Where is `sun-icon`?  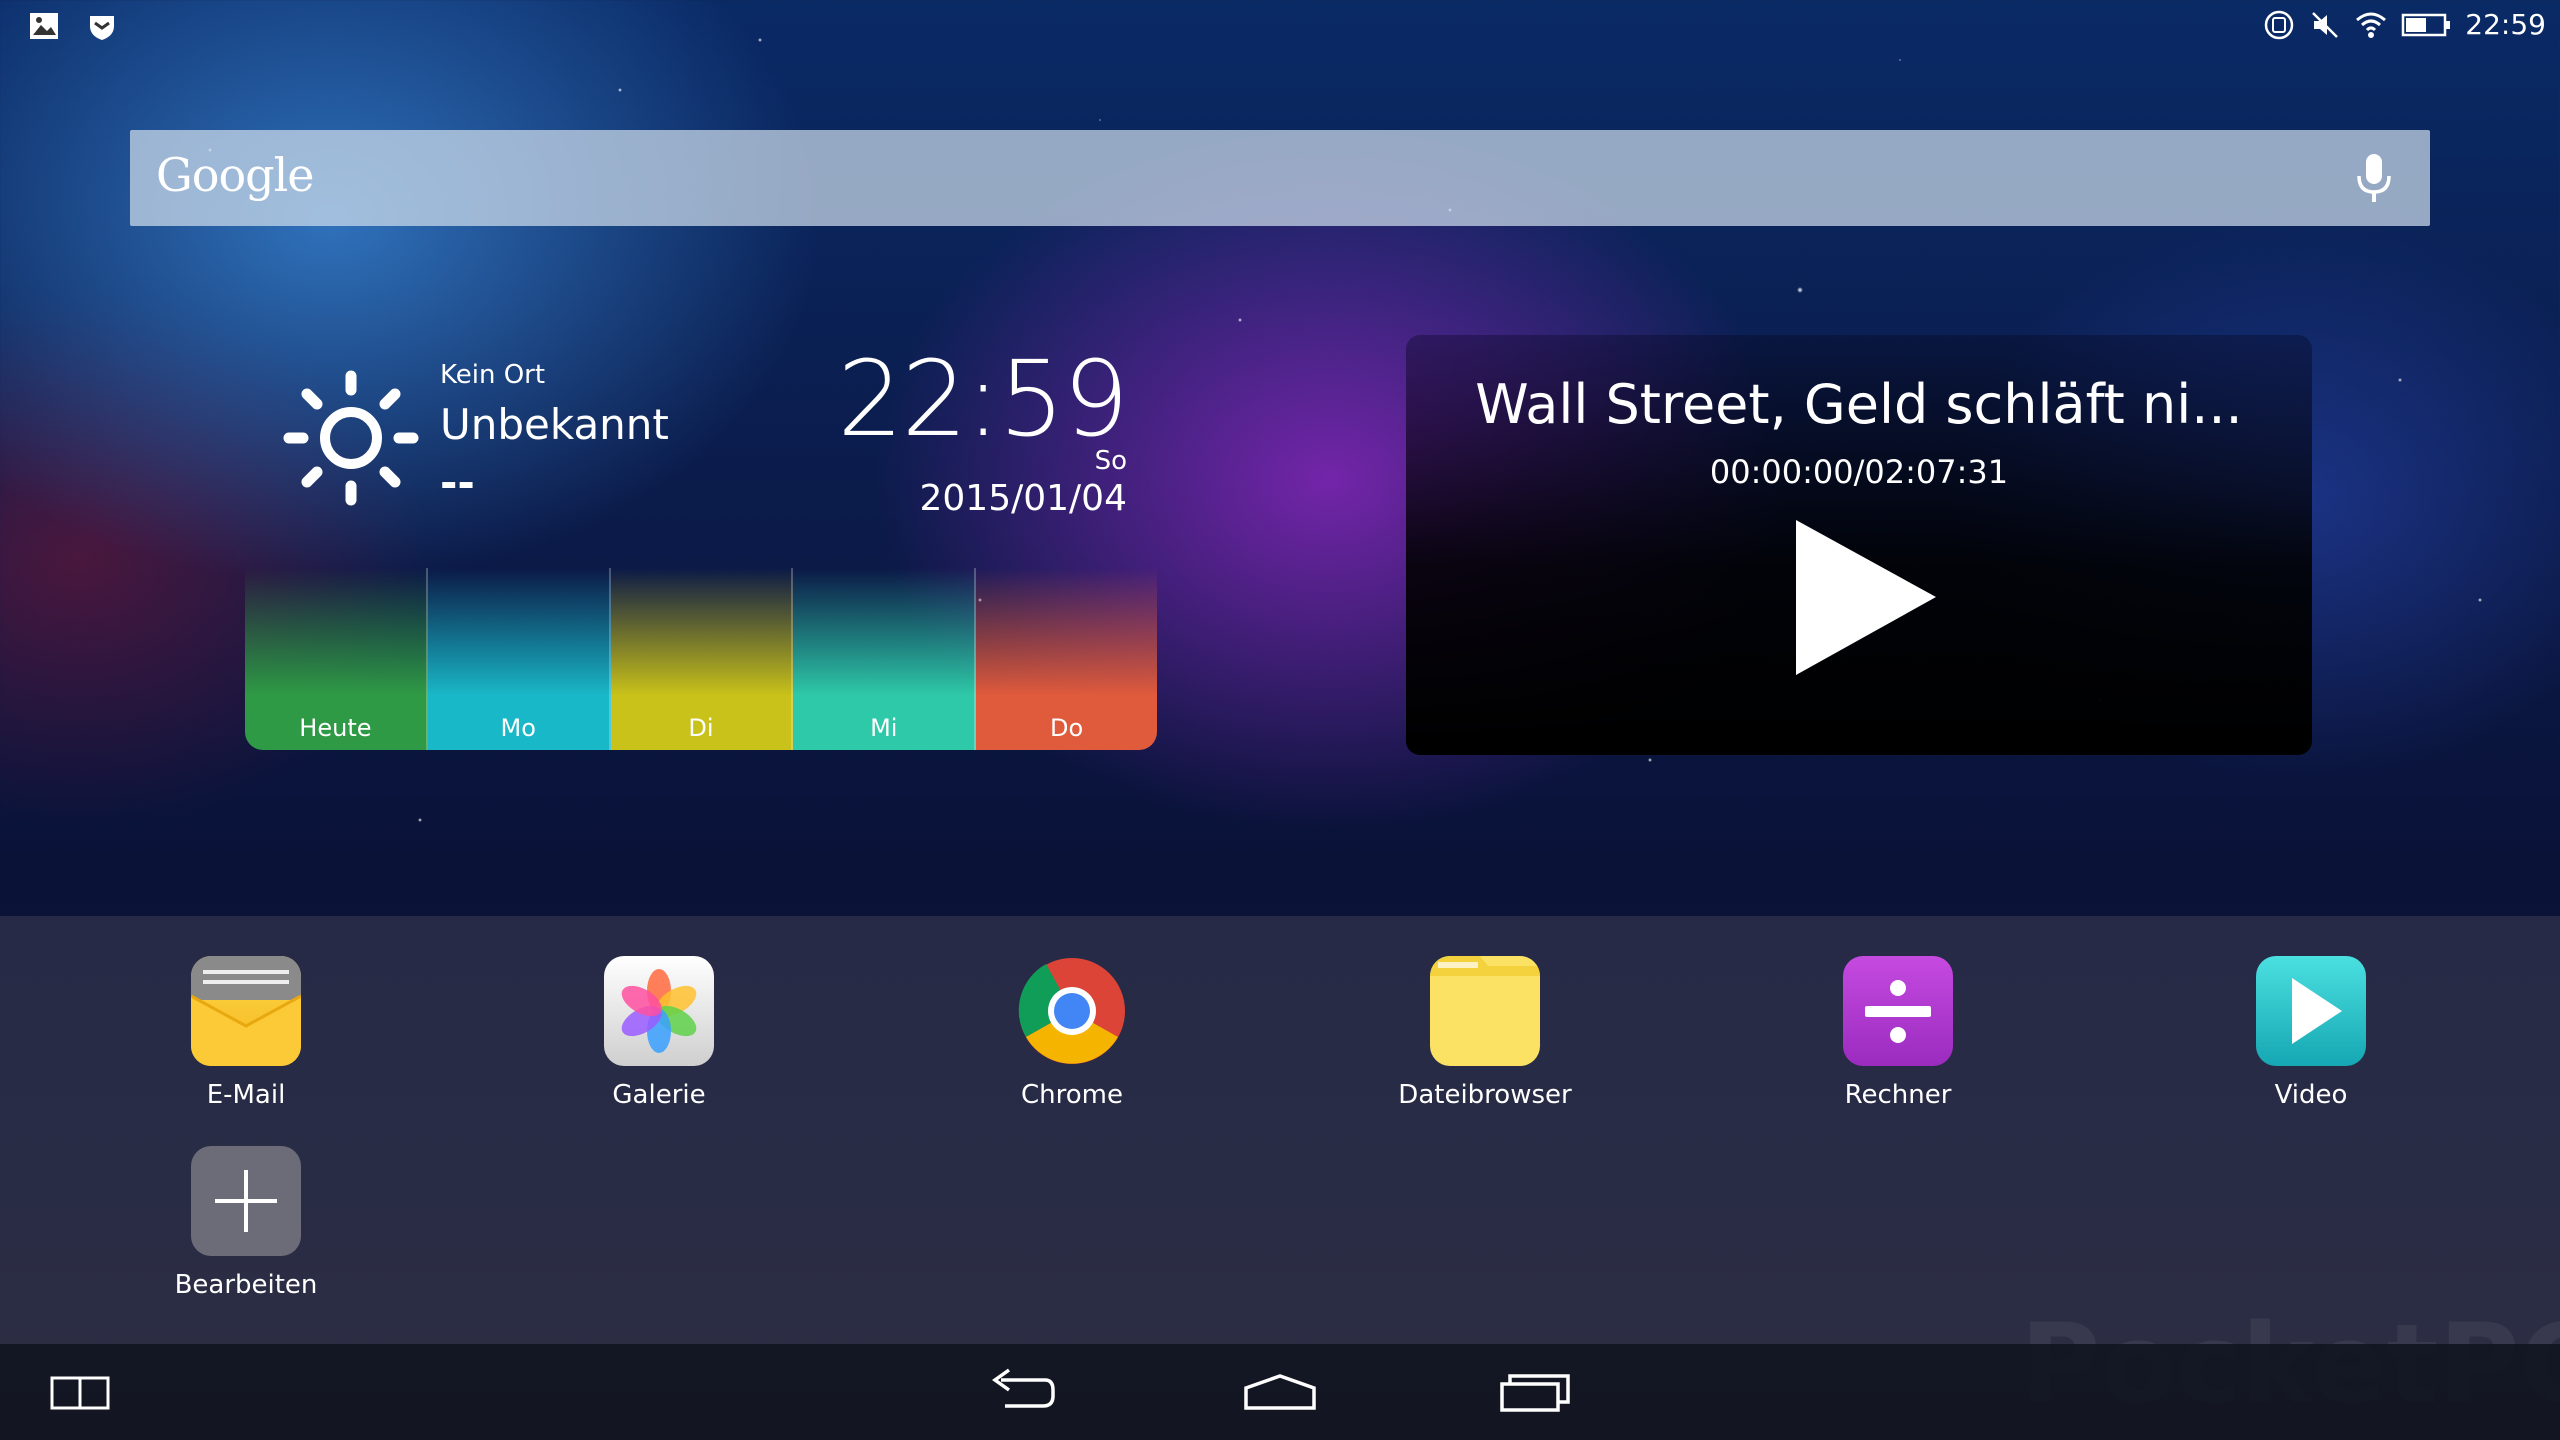 sun-icon is located at coordinates (351, 438).